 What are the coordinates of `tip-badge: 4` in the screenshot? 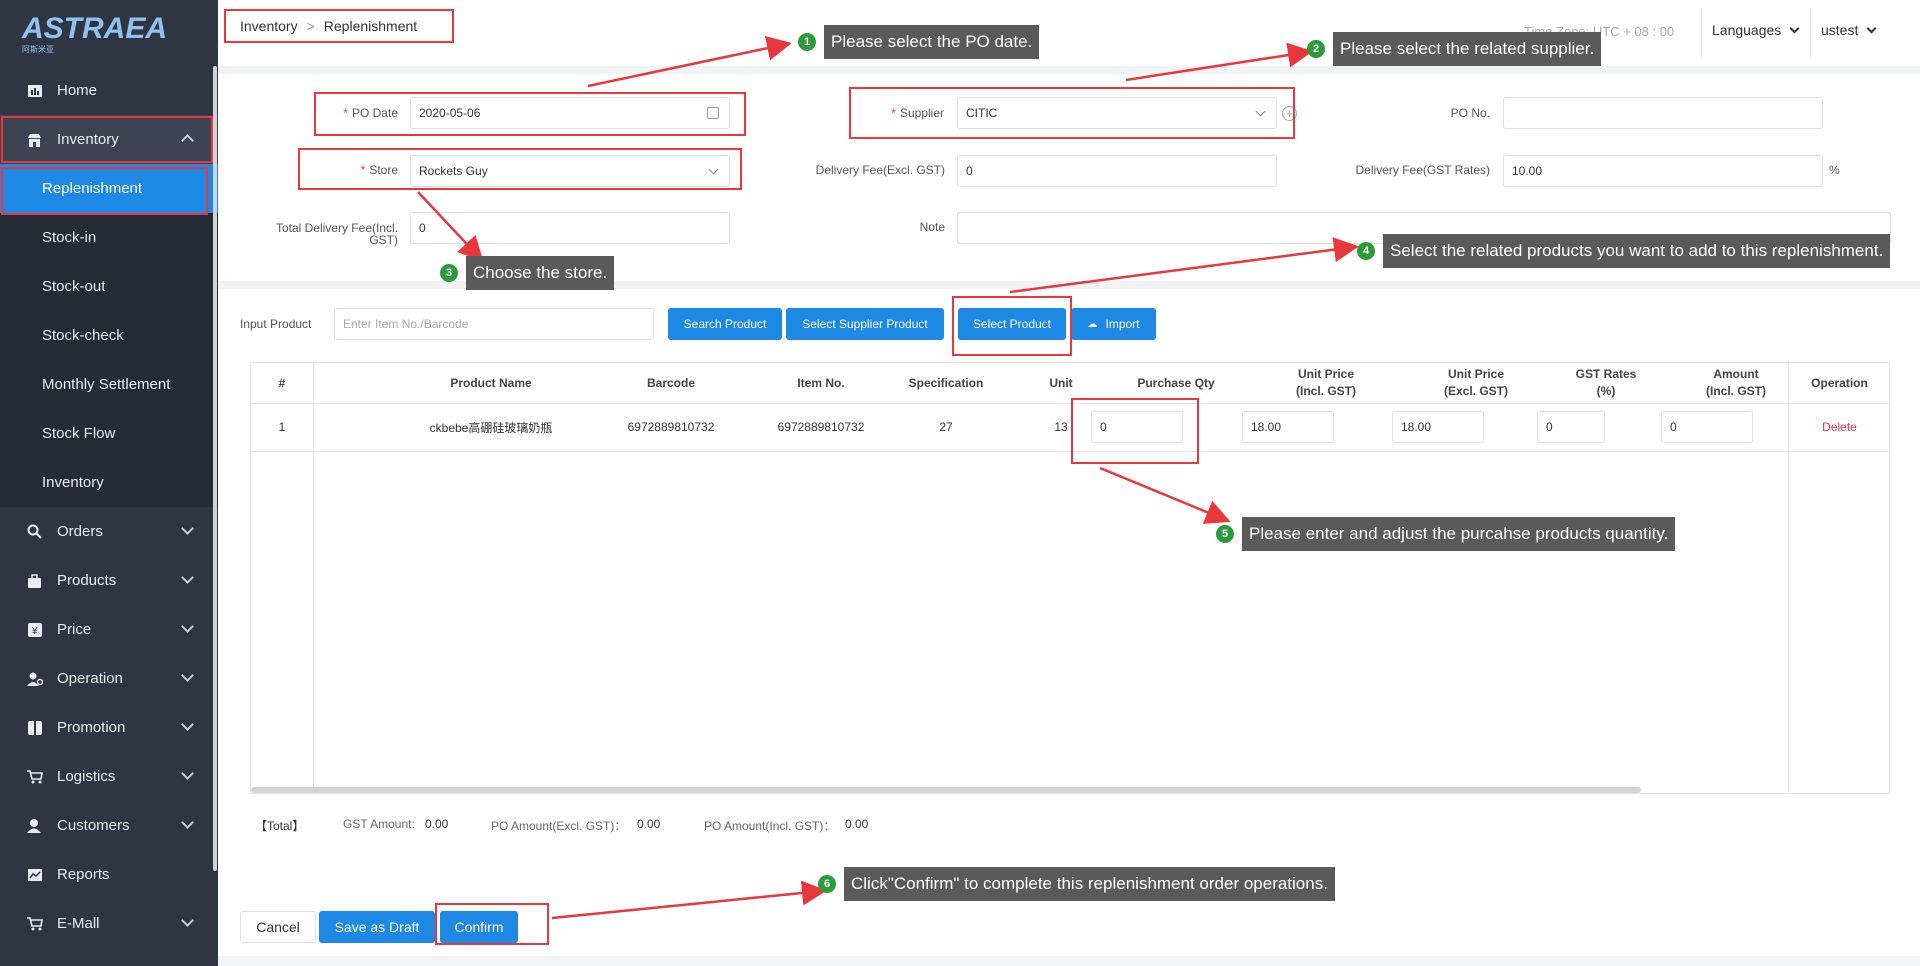 It's located at (1366, 251).